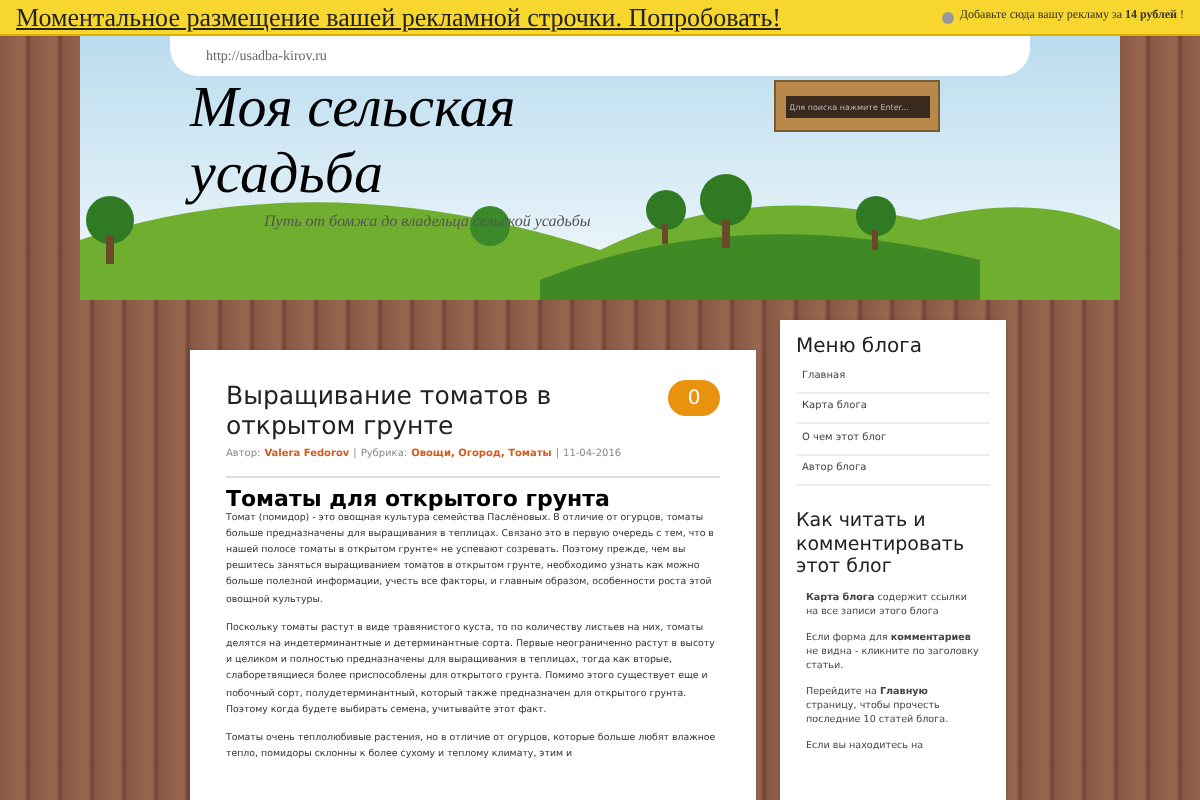 This screenshot has height=800, width=1200. What do you see at coordinates (400, 142) in the screenshot?
I see `site-title: Моя сельская усадьба` at bounding box center [400, 142].